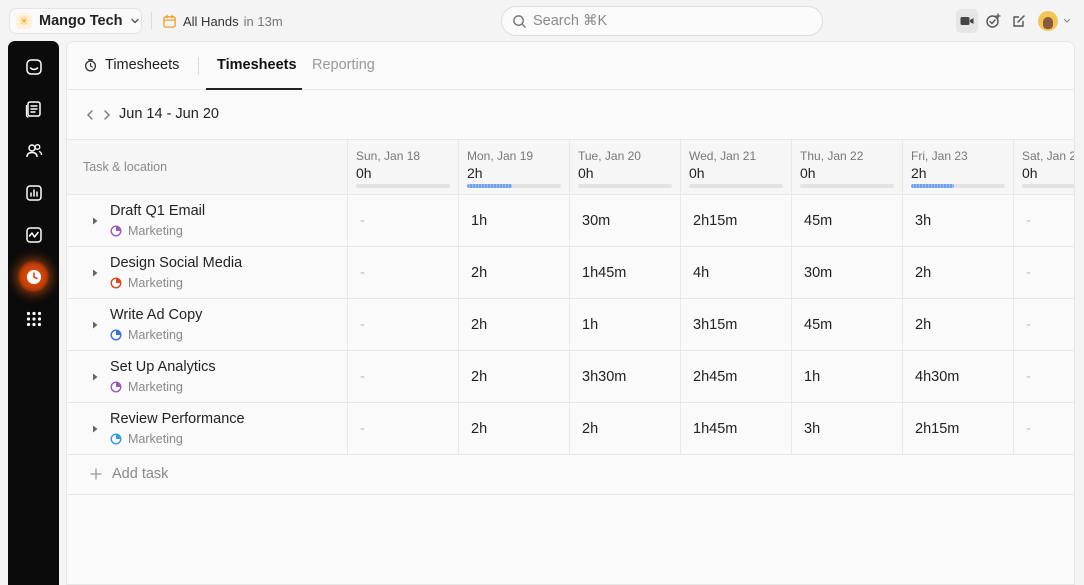  Describe the element at coordinates (169, 114) in the screenshot. I see `date-range: Jun 14 - Jun 20` at that location.